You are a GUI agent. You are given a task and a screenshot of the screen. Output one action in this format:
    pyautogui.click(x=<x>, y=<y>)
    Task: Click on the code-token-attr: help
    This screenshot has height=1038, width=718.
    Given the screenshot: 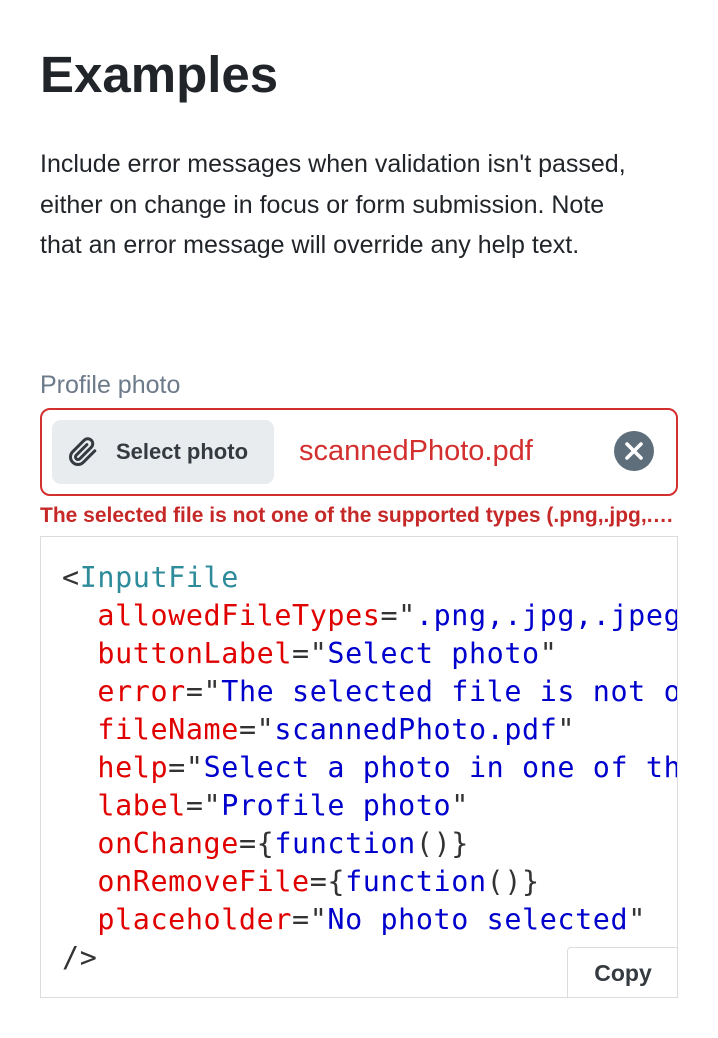 What is the action you would take?
    pyautogui.click(x=133, y=767)
    